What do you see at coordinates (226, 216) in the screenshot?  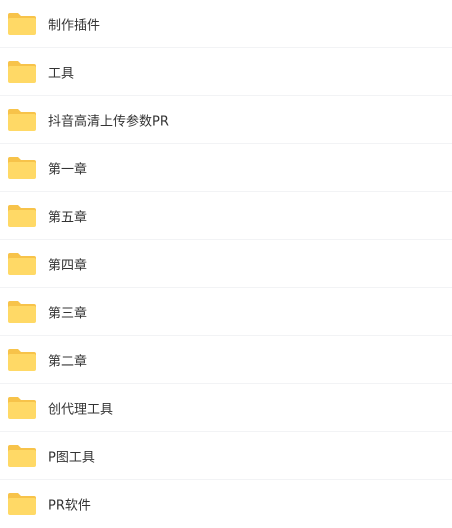 I see `folder-row: 第五章` at bounding box center [226, 216].